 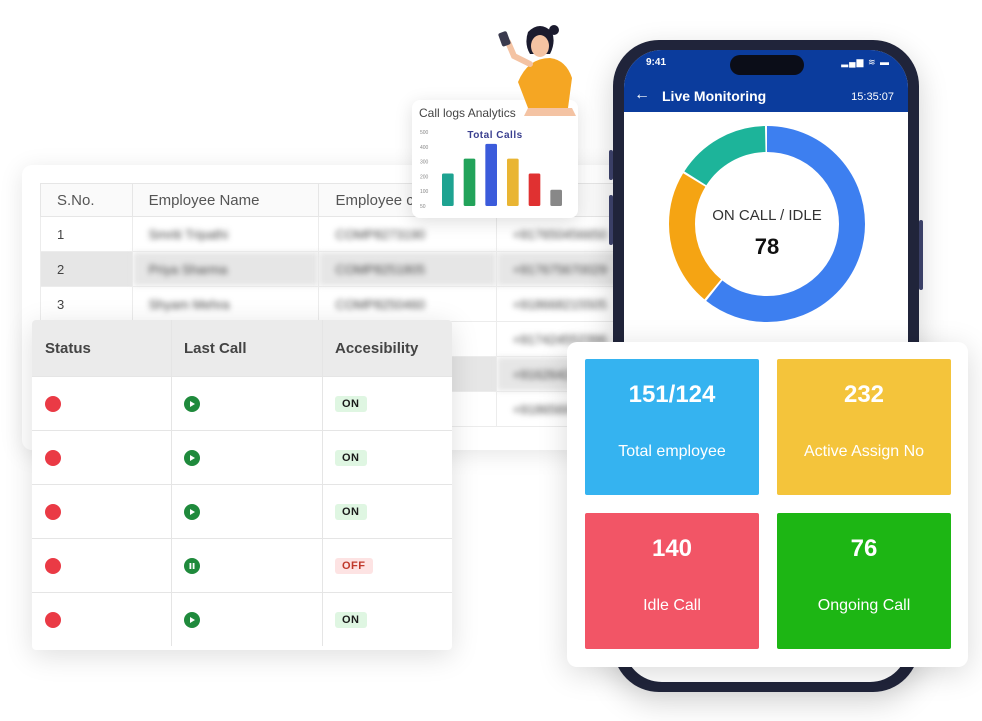 What do you see at coordinates (86, 304) in the screenshot?
I see `cell-sno: 3` at bounding box center [86, 304].